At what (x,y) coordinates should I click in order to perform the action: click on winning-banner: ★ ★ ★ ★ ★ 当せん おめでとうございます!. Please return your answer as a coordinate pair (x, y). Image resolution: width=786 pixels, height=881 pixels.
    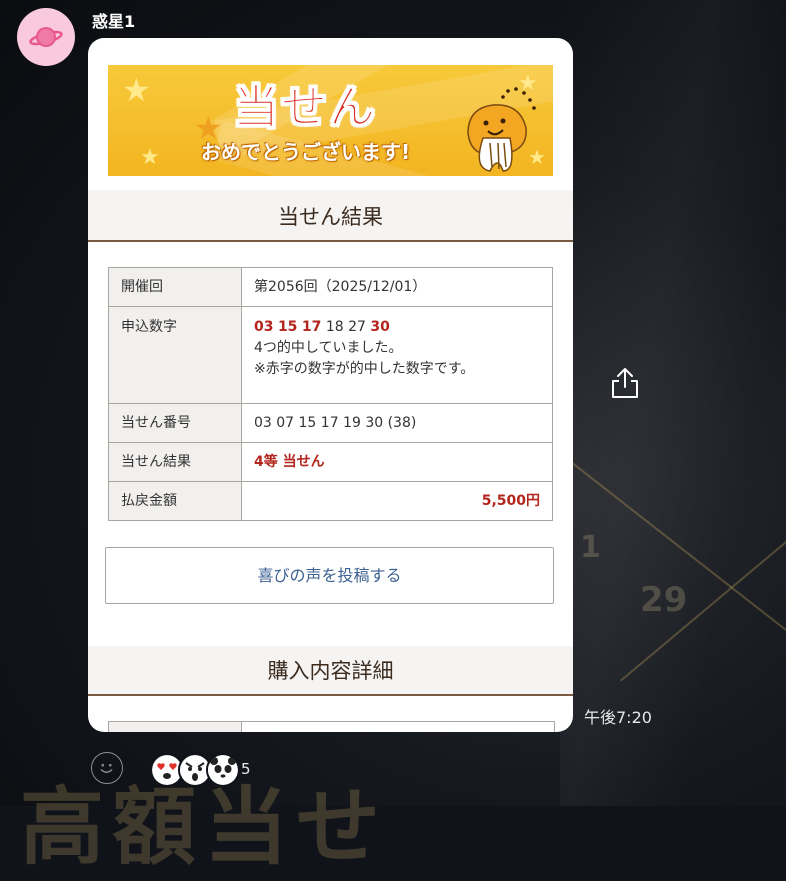
    Looking at the image, I should click on (330, 120).